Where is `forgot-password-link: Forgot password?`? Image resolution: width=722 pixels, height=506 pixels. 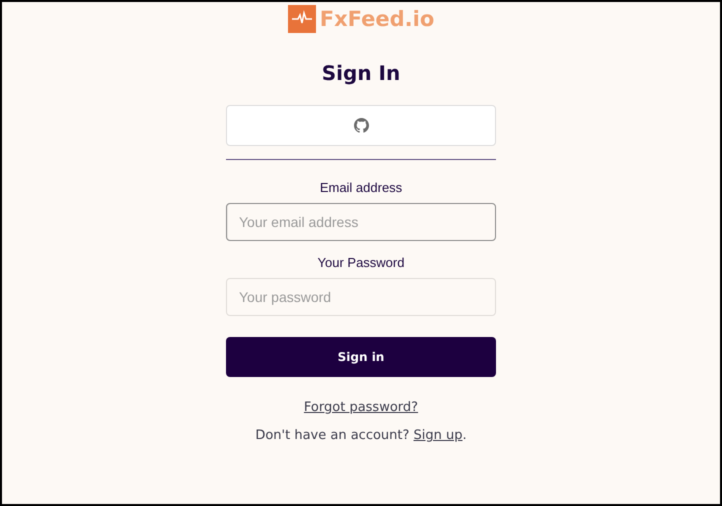
forgot-password-link: Forgot password? is located at coordinates (361, 407).